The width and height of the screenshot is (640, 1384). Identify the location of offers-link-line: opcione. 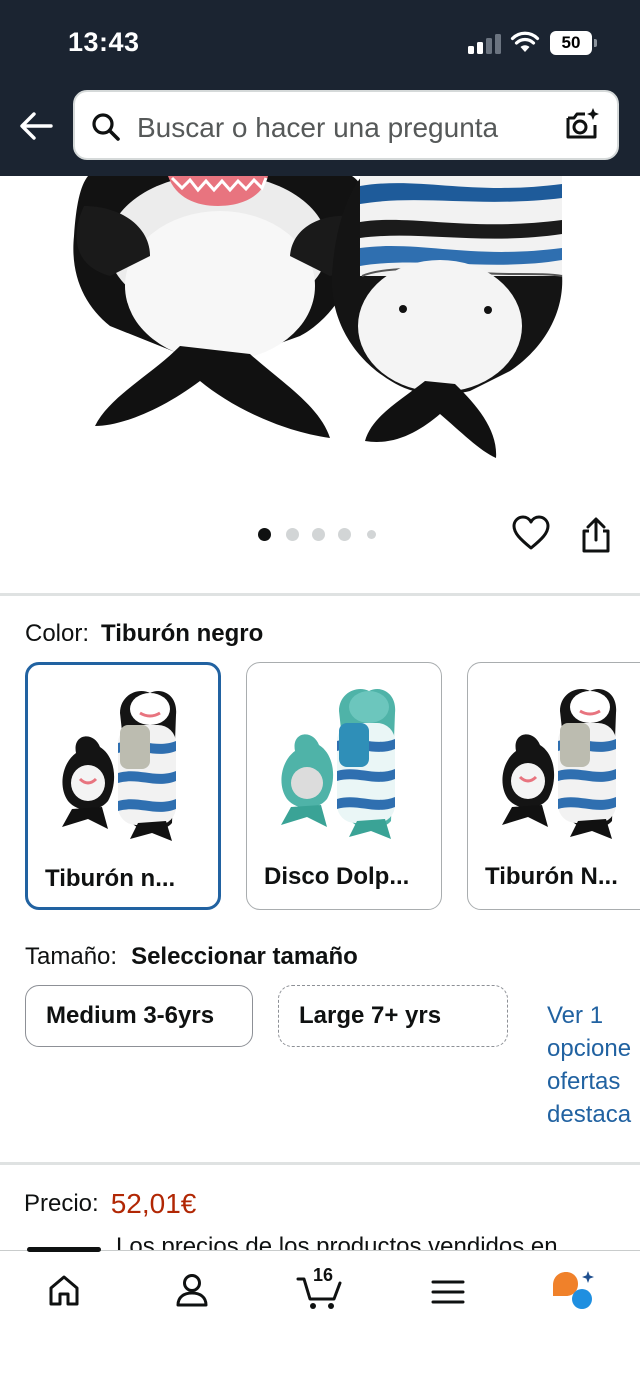
(589, 1048).